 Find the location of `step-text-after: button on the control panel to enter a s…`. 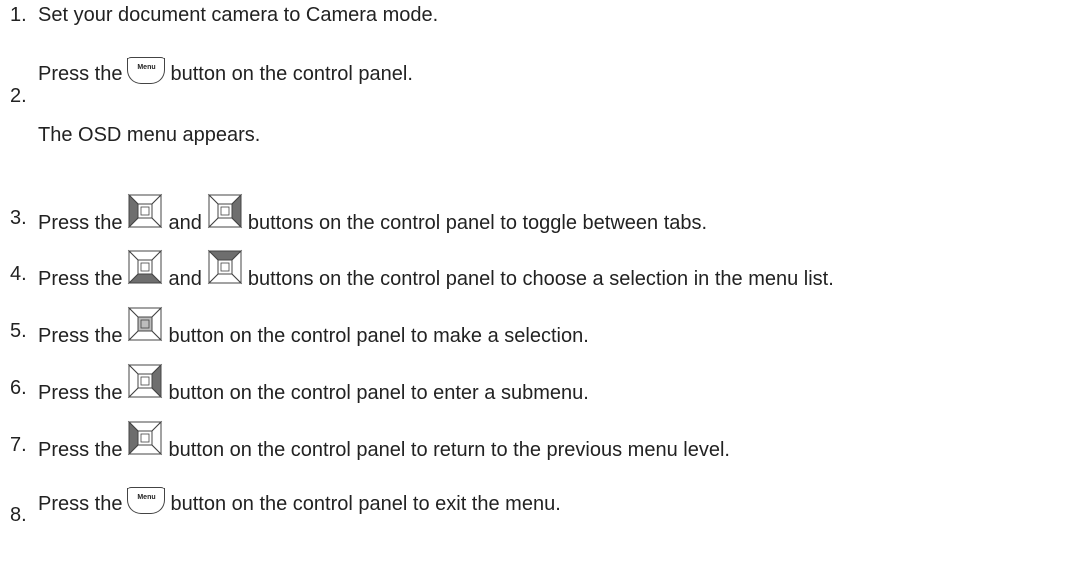

step-text-after: button on the control panel to enter a s… is located at coordinates (378, 393).